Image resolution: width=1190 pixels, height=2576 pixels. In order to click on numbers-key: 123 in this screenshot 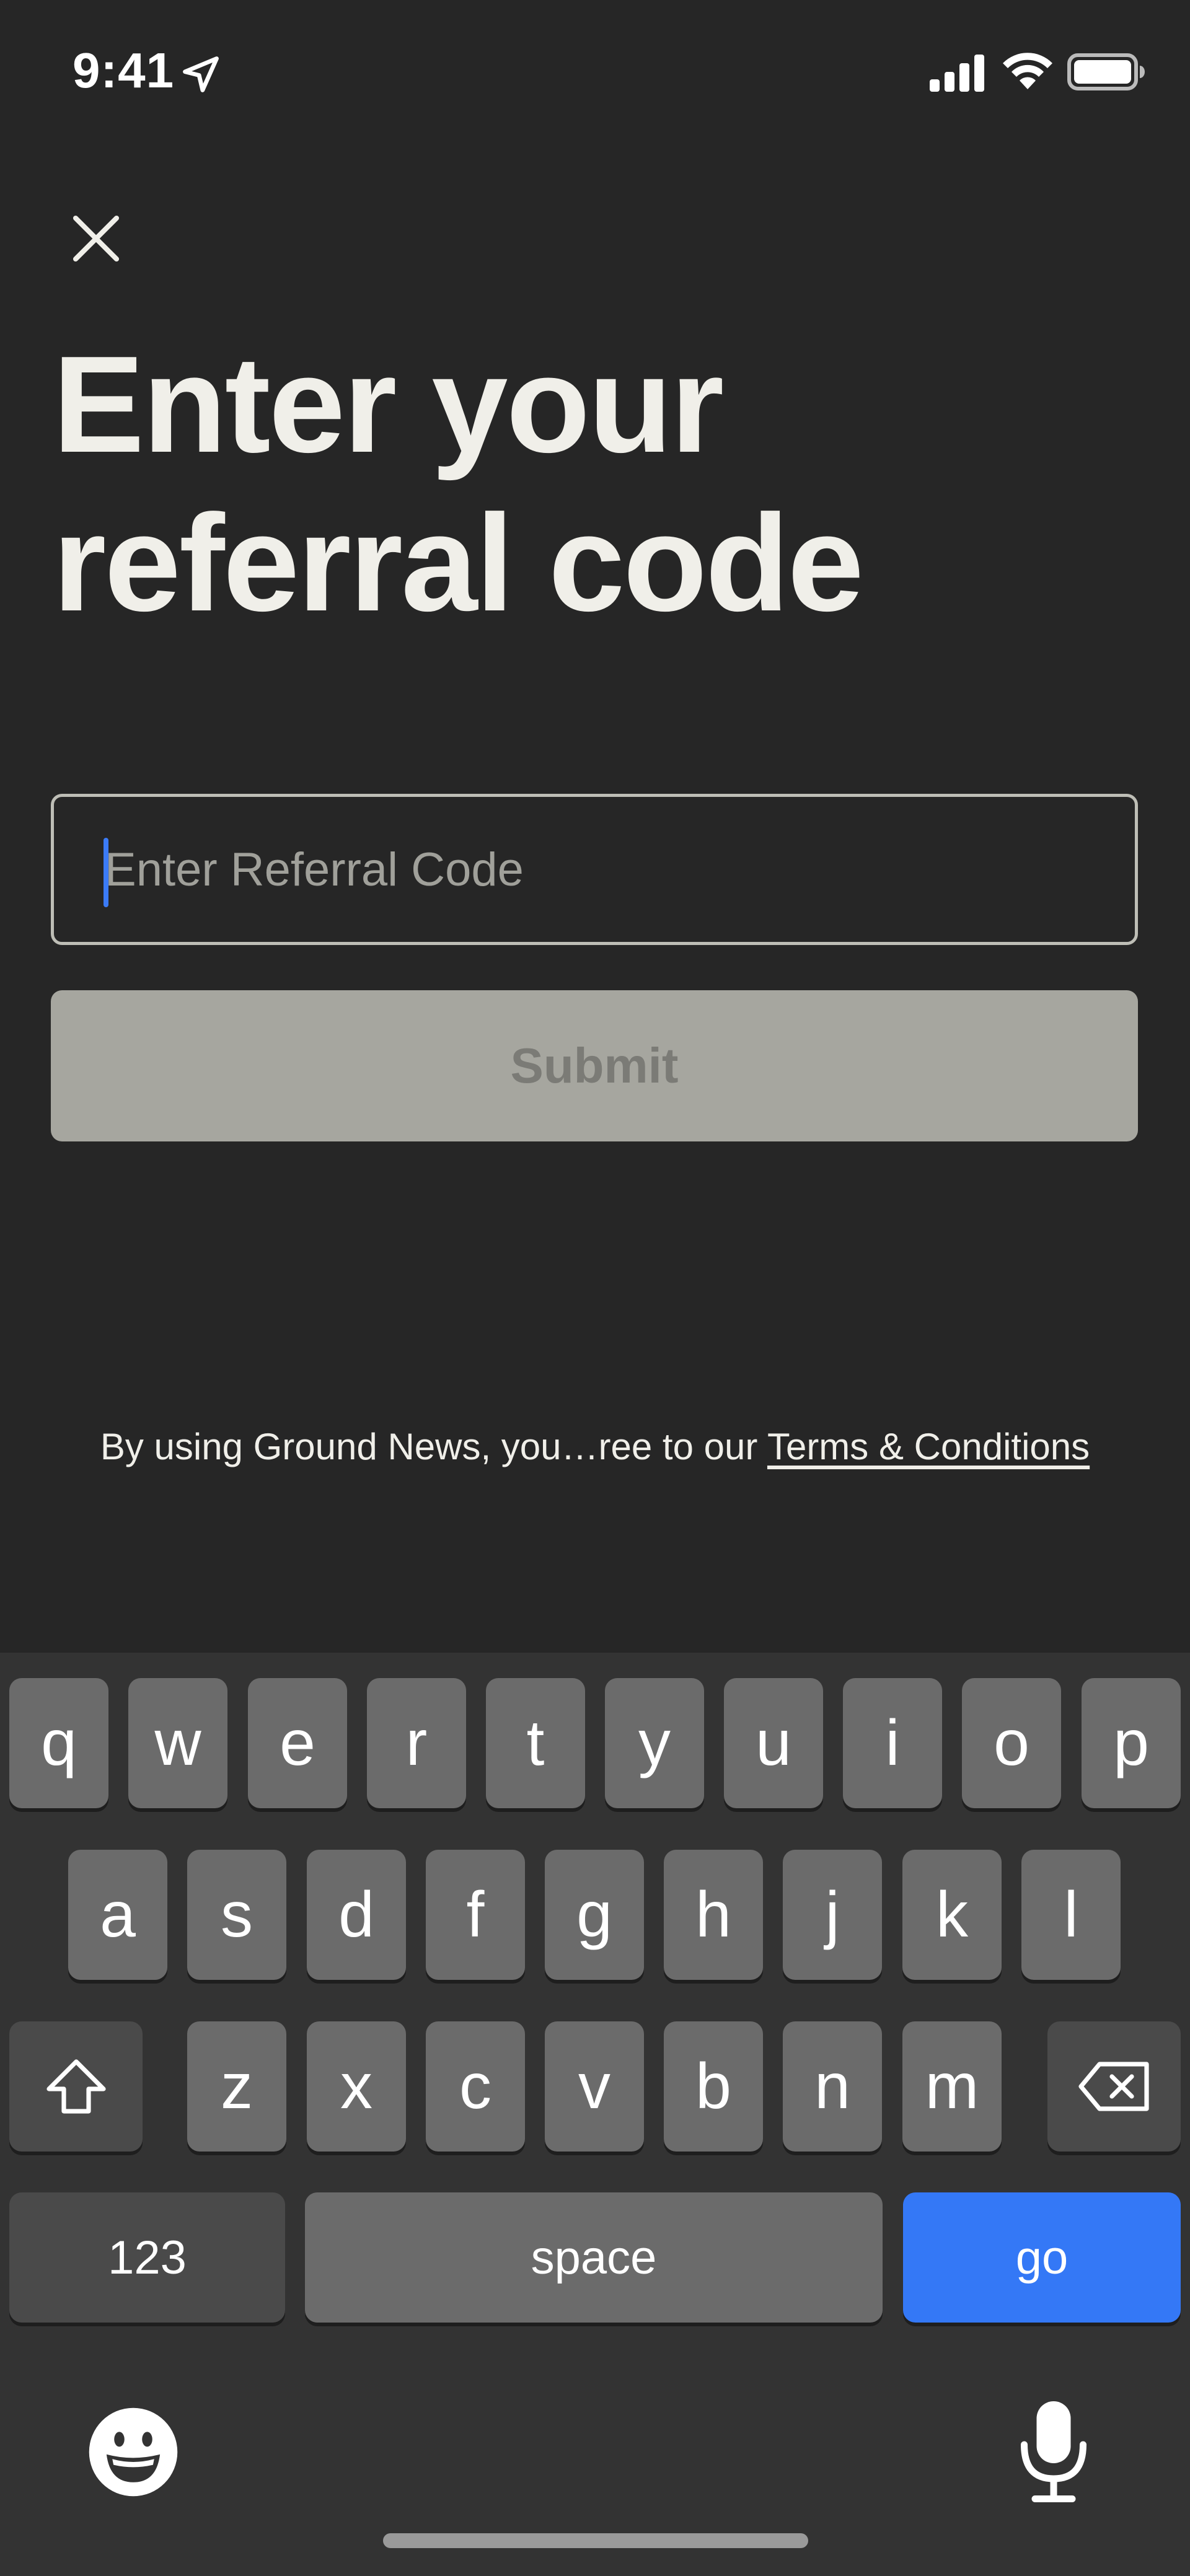, I will do `click(147, 2257)`.